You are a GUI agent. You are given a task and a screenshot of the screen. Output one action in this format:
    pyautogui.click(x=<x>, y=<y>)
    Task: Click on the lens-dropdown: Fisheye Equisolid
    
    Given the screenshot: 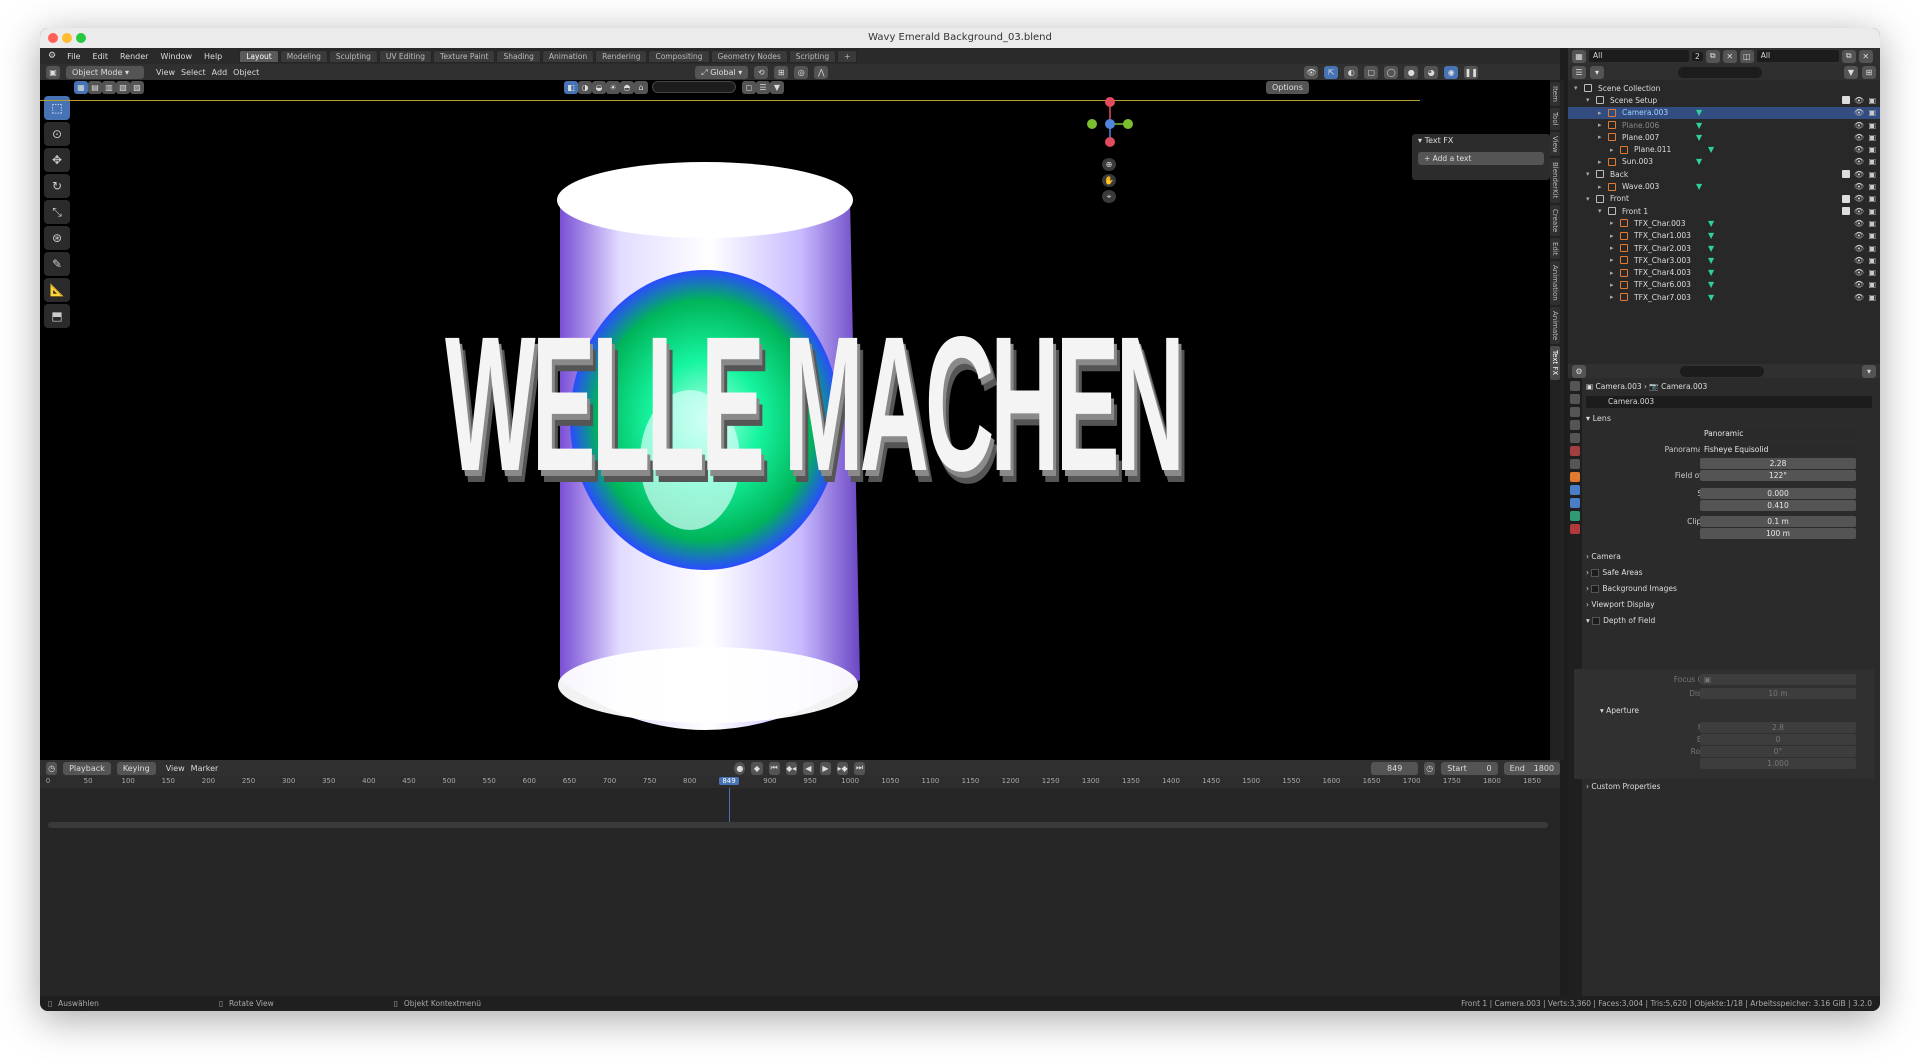 What is the action you would take?
    pyautogui.click(x=1778, y=449)
    